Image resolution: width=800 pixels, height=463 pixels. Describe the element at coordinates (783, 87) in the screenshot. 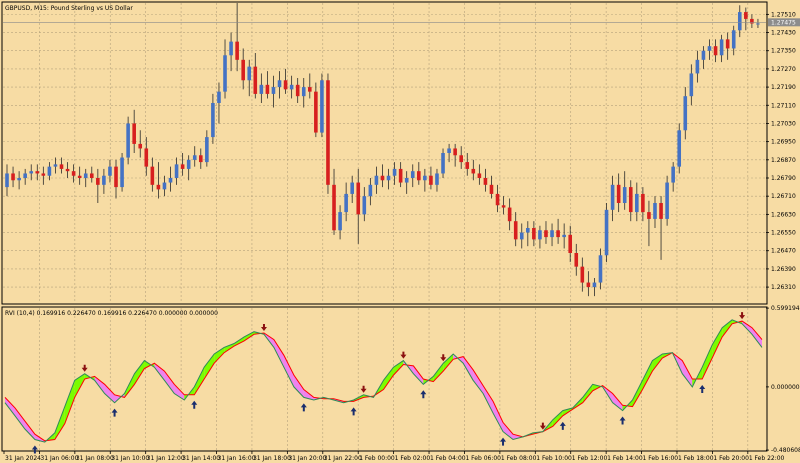

I see `price-tick-label: 1.27190` at that location.